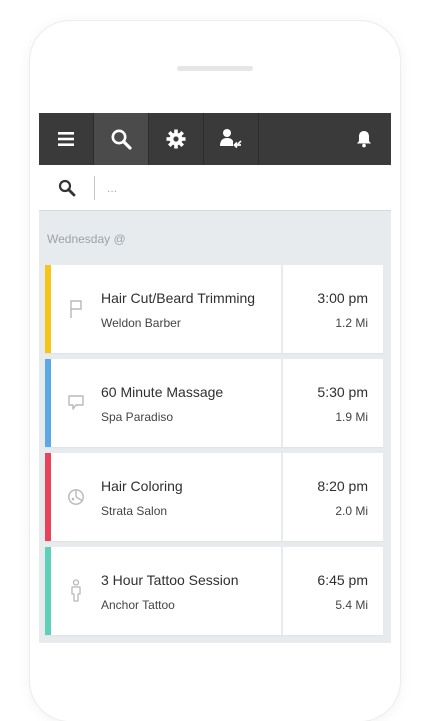 The width and height of the screenshot is (430, 721). Describe the element at coordinates (141, 323) in the screenshot. I see `appointment-place: Weldon Barber` at that location.